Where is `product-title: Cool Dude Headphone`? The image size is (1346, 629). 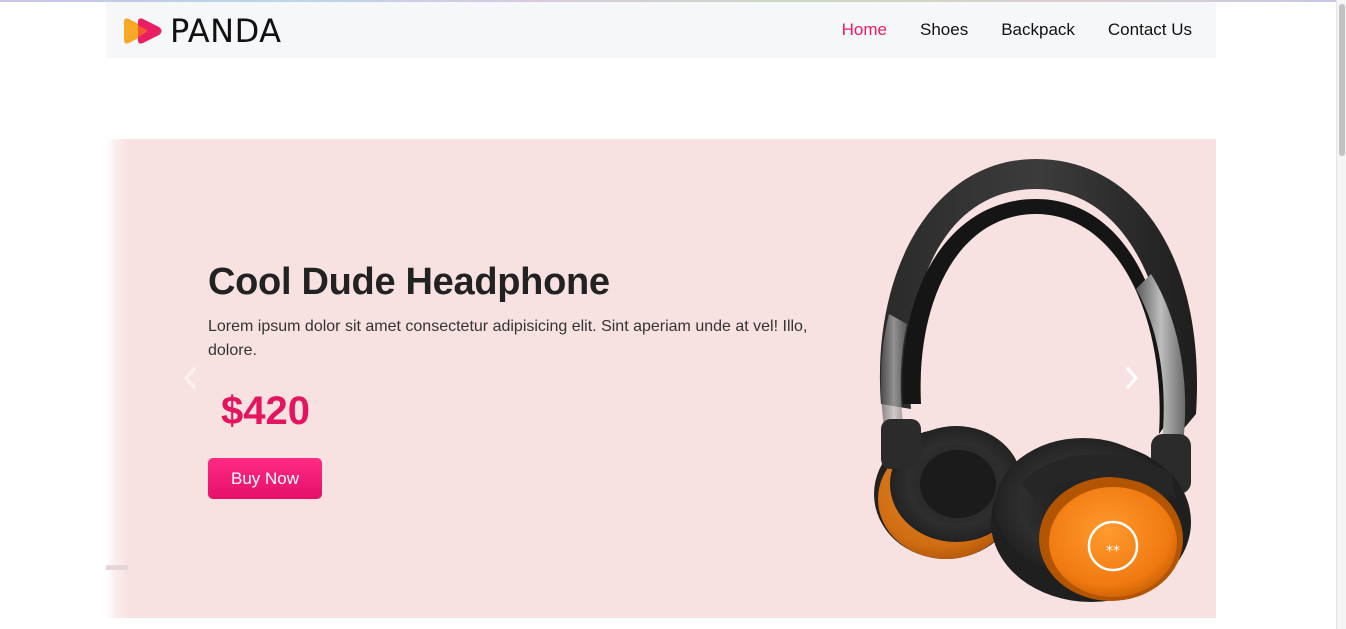
product-title: Cool Dude Headphone is located at coordinates (409, 282).